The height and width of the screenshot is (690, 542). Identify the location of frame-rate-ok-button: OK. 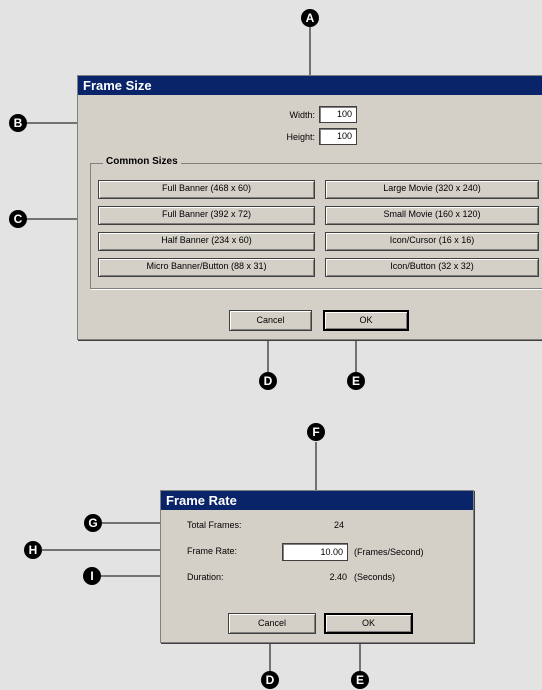
(368, 623).